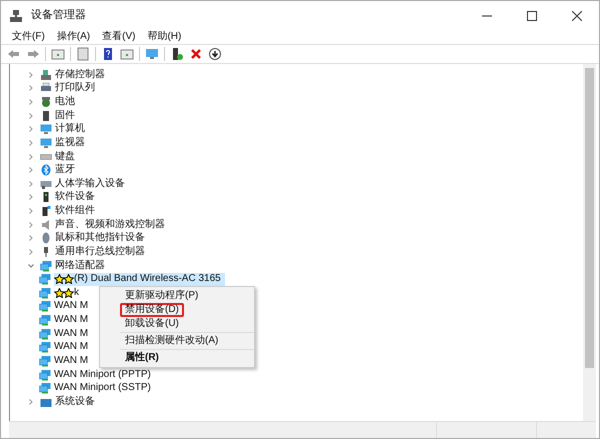  I want to click on battery-icon, so click(46, 102).